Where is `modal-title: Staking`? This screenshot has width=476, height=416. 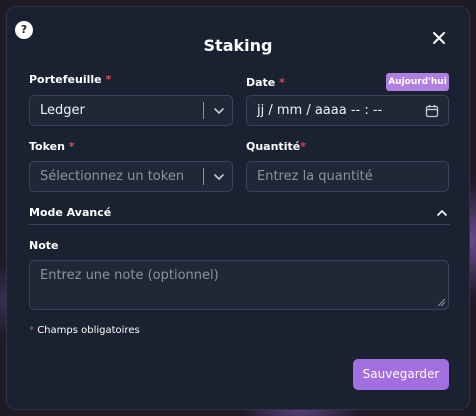
modal-title: Staking is located at coordinates (238, 45).